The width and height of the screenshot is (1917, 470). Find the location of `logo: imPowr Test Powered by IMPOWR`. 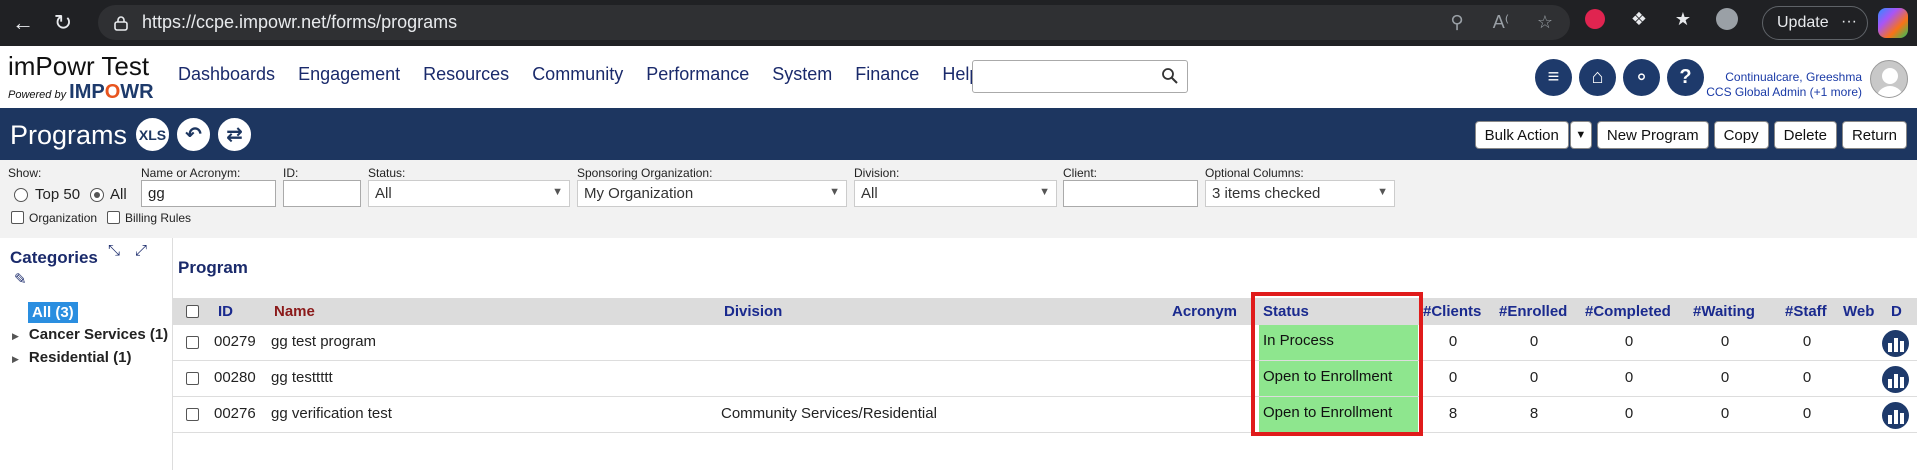

logo: imPowr Test Powered by IMPOWR is located at coordinates (81, 78).